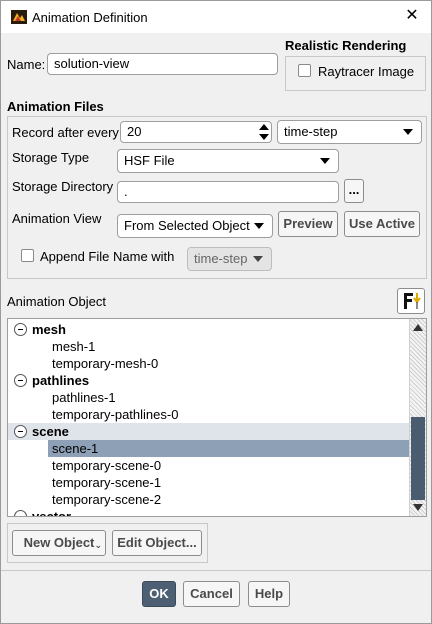  What do you see at coordinates (59, 543) in the screenshot?
I see `new-object-button: New Object ⌄` at bounding box center [59, 543].